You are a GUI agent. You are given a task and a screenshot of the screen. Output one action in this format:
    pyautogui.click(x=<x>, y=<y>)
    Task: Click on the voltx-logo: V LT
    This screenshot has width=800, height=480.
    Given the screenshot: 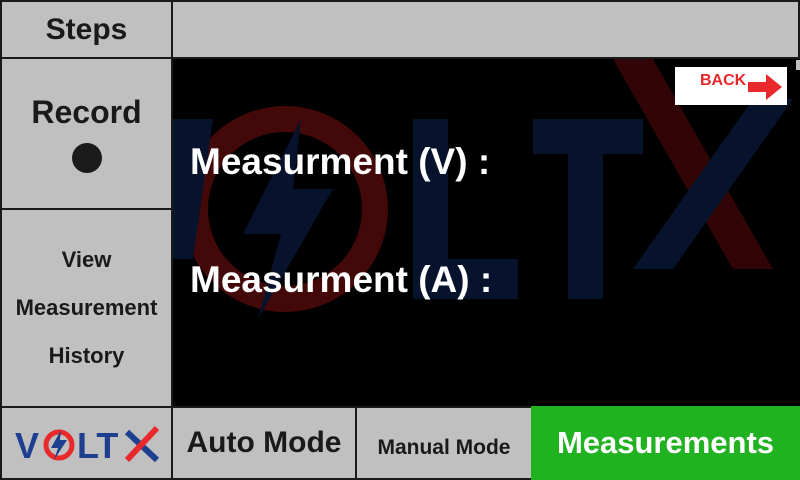 What is the action you would take?
    pyautogui.click(x=86, y=443)
    